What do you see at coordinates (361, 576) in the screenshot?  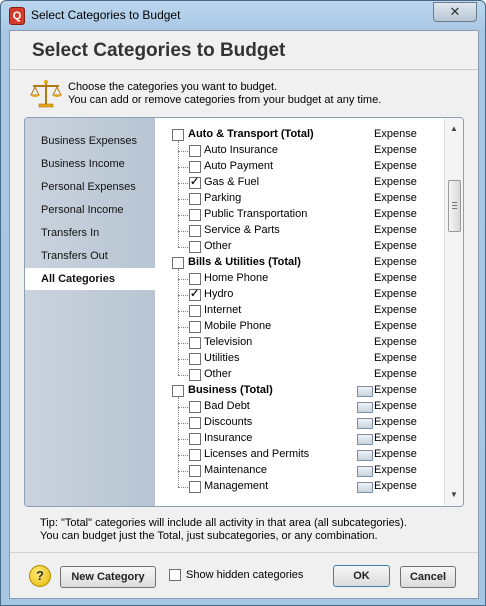 I see `ok-button: OK` at bounding box center [361, 576].